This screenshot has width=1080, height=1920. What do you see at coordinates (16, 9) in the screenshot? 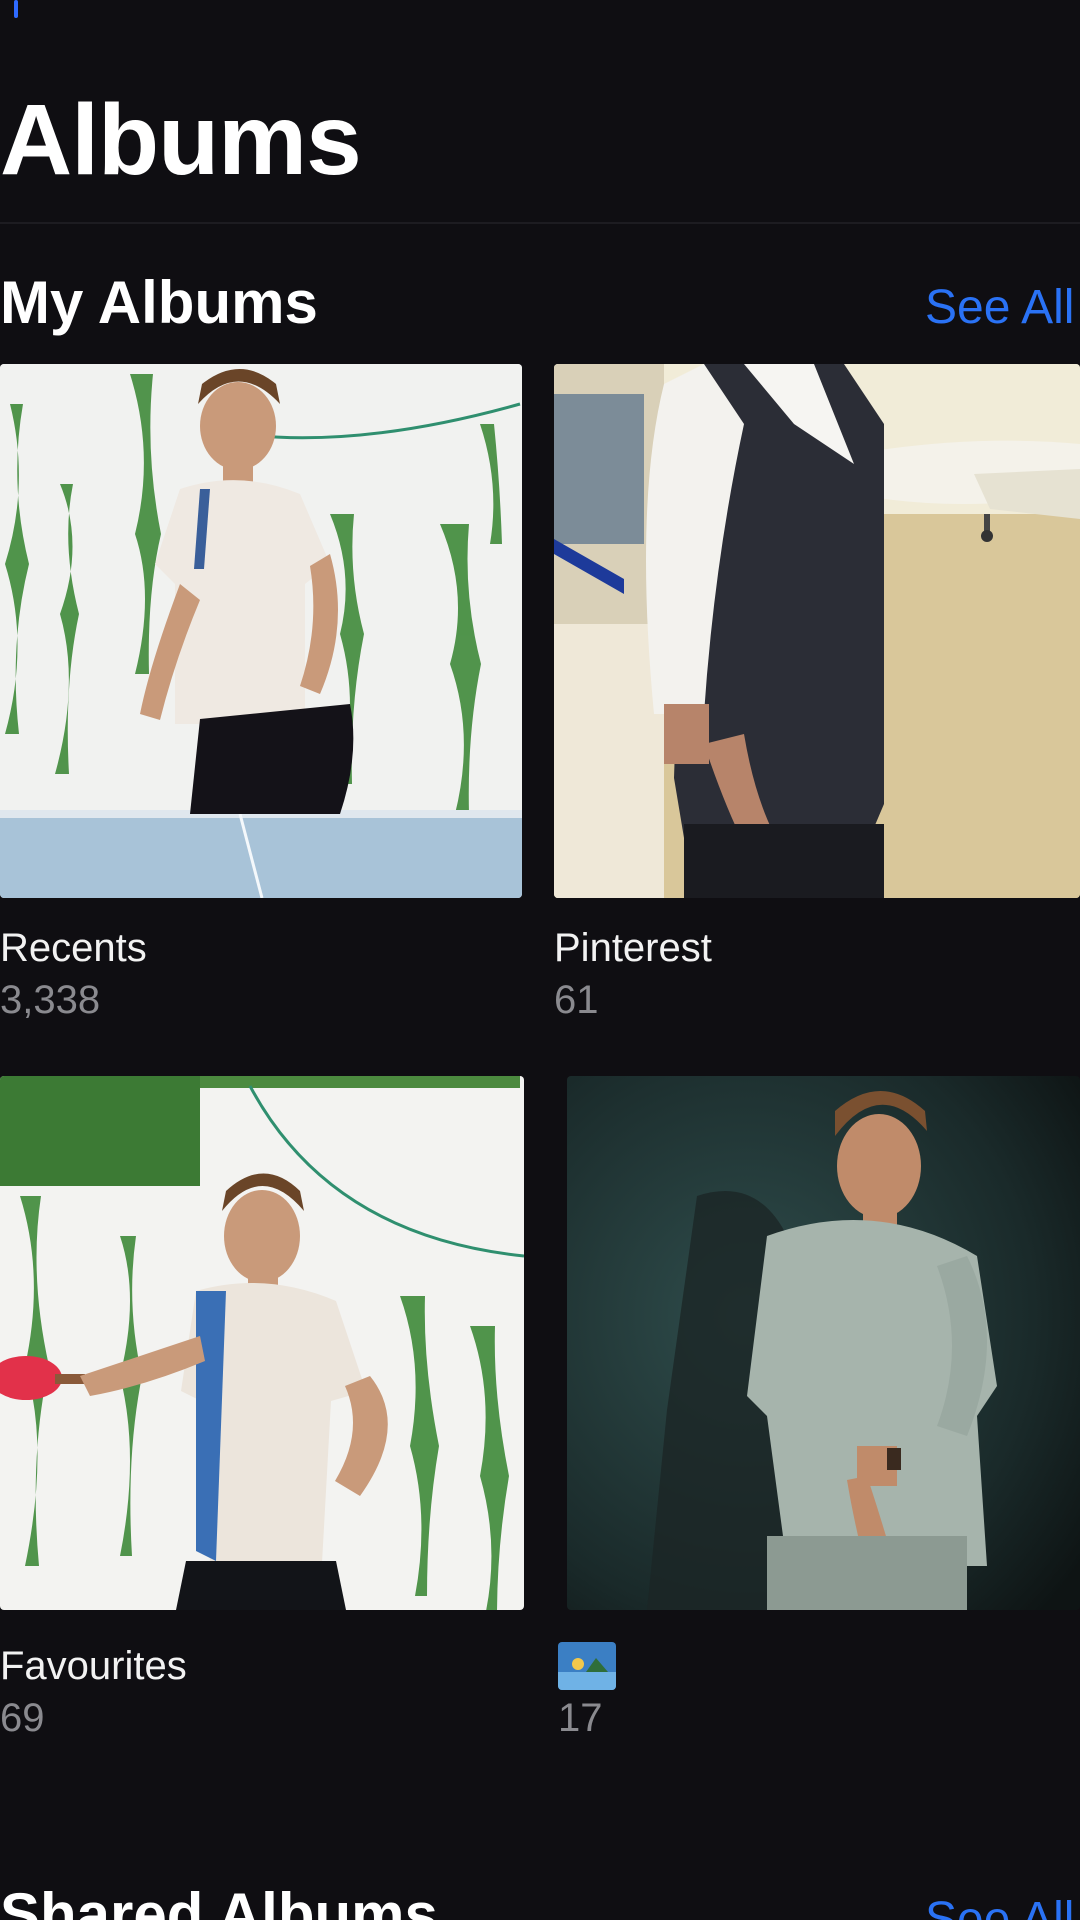
I see `scroll-indicator` at bounding box center [16, 9].